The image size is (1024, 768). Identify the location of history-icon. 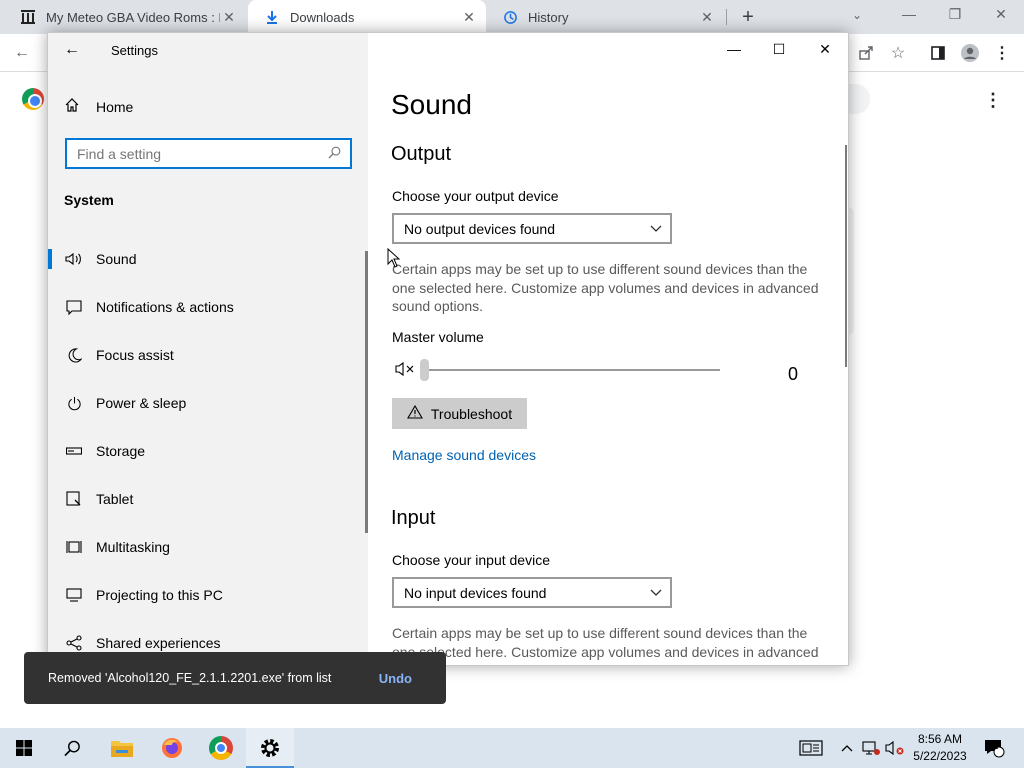
(510, 17).